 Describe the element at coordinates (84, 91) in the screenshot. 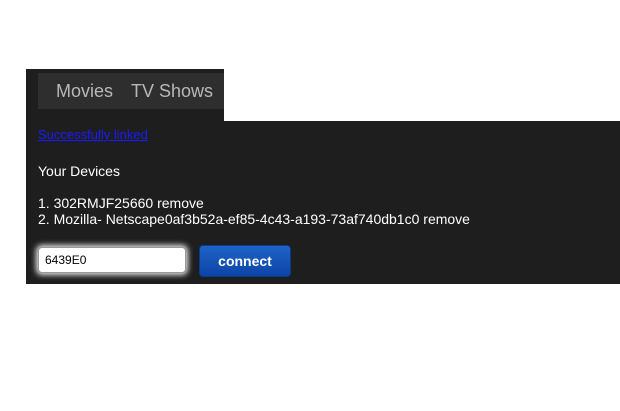

I see `nav-item-movies: Movies` at that location.